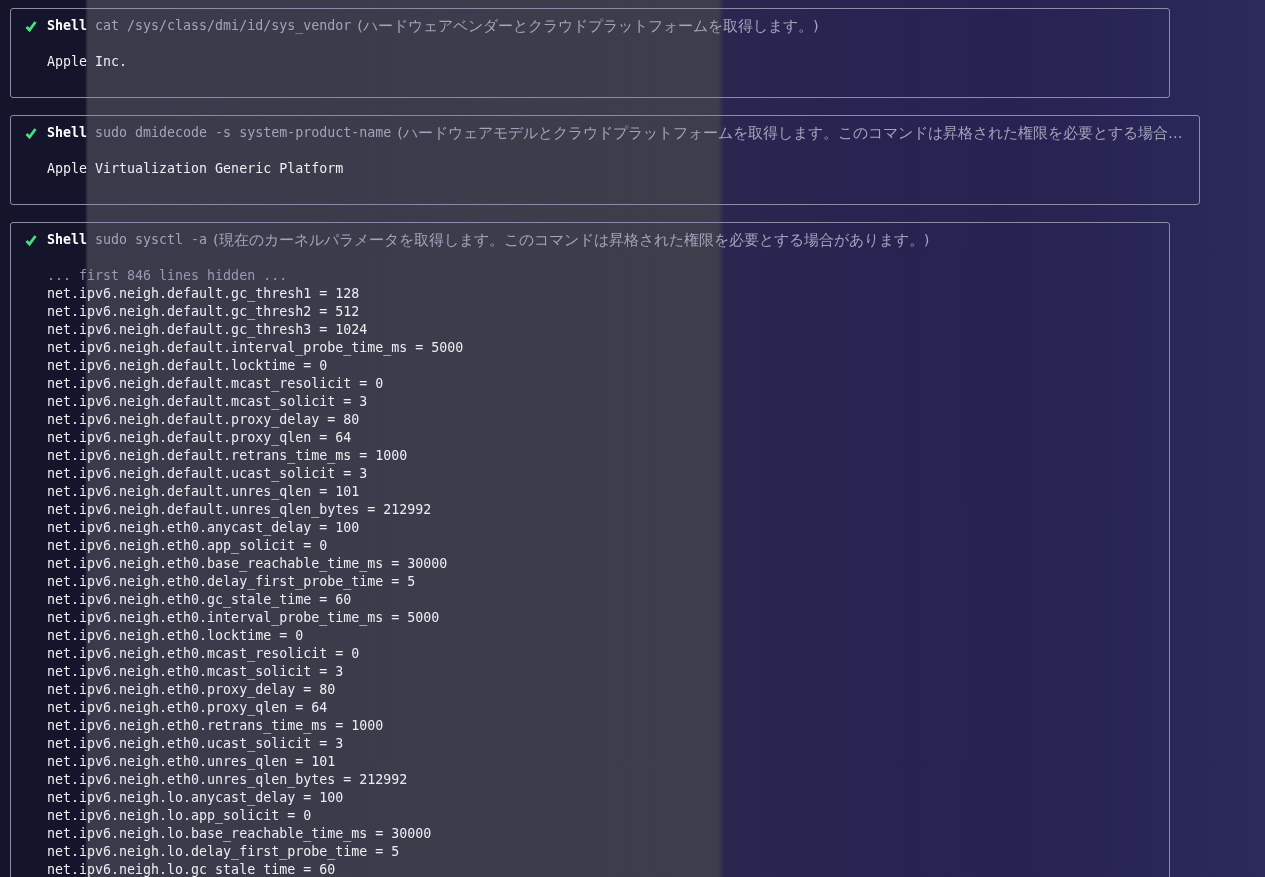 The width and height of the screenshot is (1265, 877). I want to click on output-line: net.ipv6.neigh.lo.gc_stale_time = 60, so click(191, 869).